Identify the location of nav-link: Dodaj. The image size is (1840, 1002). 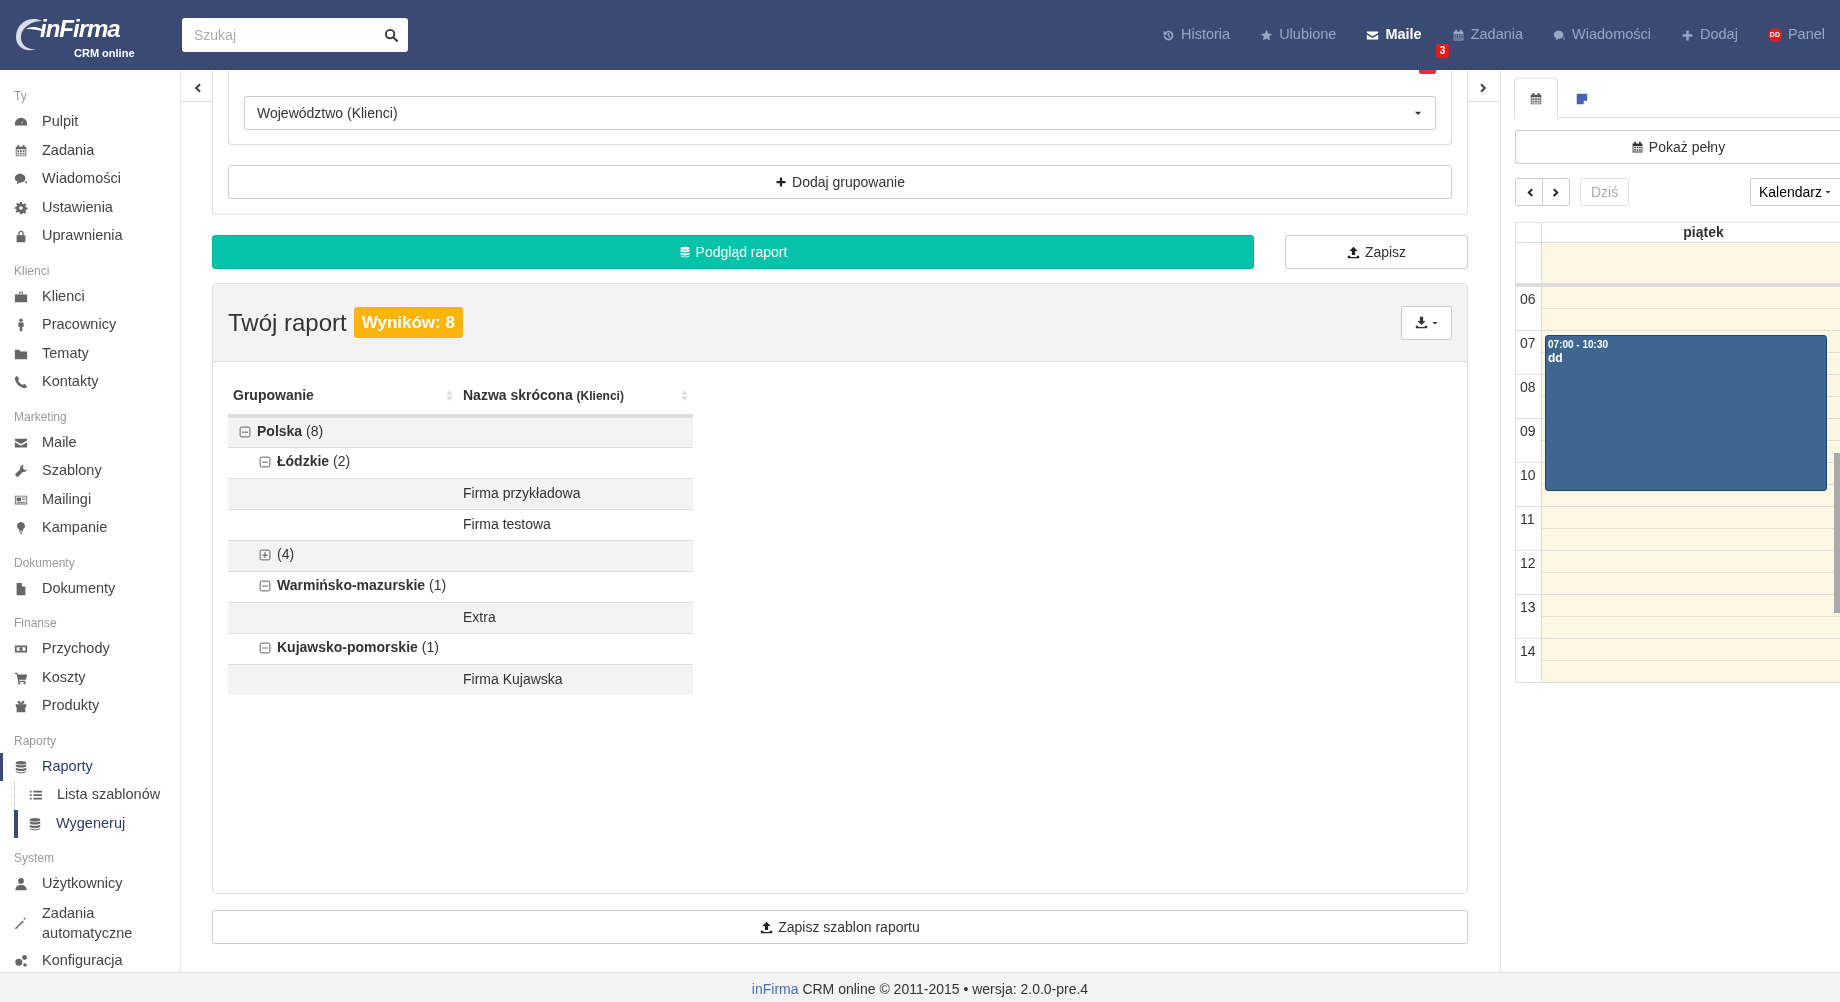
(1709, 35).